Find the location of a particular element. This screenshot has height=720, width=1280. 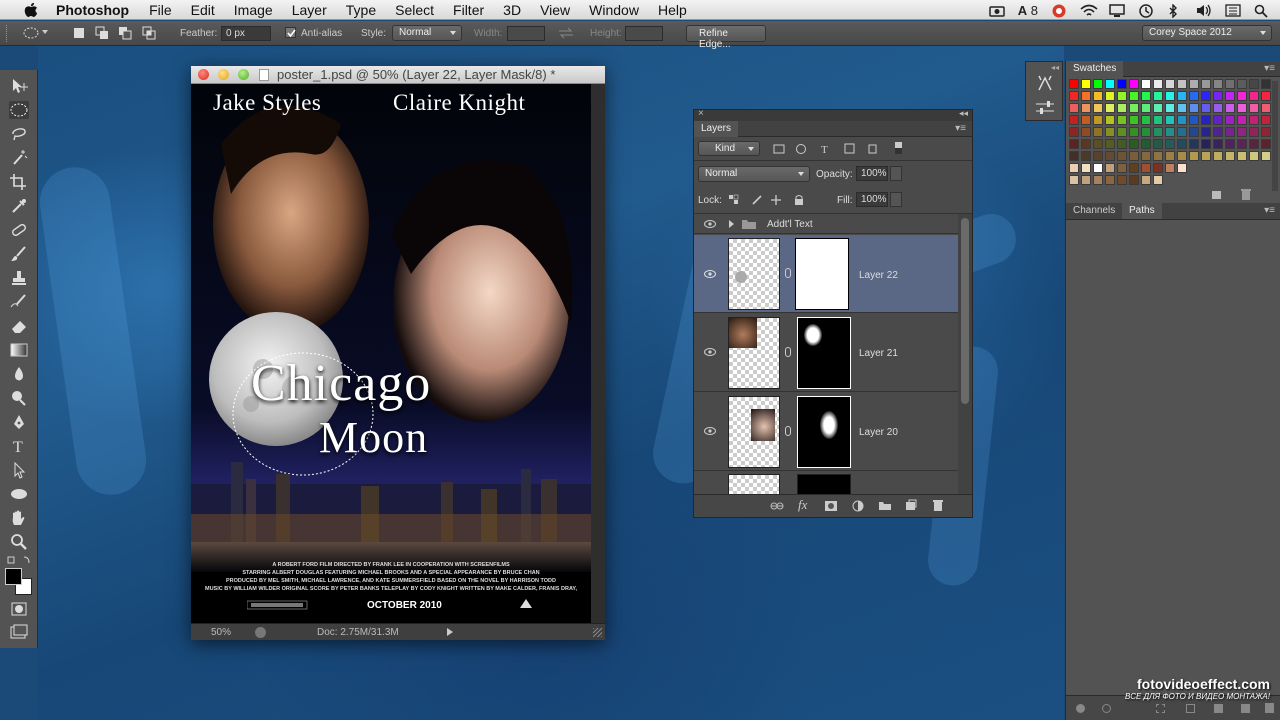

blend-mode-select: Normal is located at coordinates (754, 174).